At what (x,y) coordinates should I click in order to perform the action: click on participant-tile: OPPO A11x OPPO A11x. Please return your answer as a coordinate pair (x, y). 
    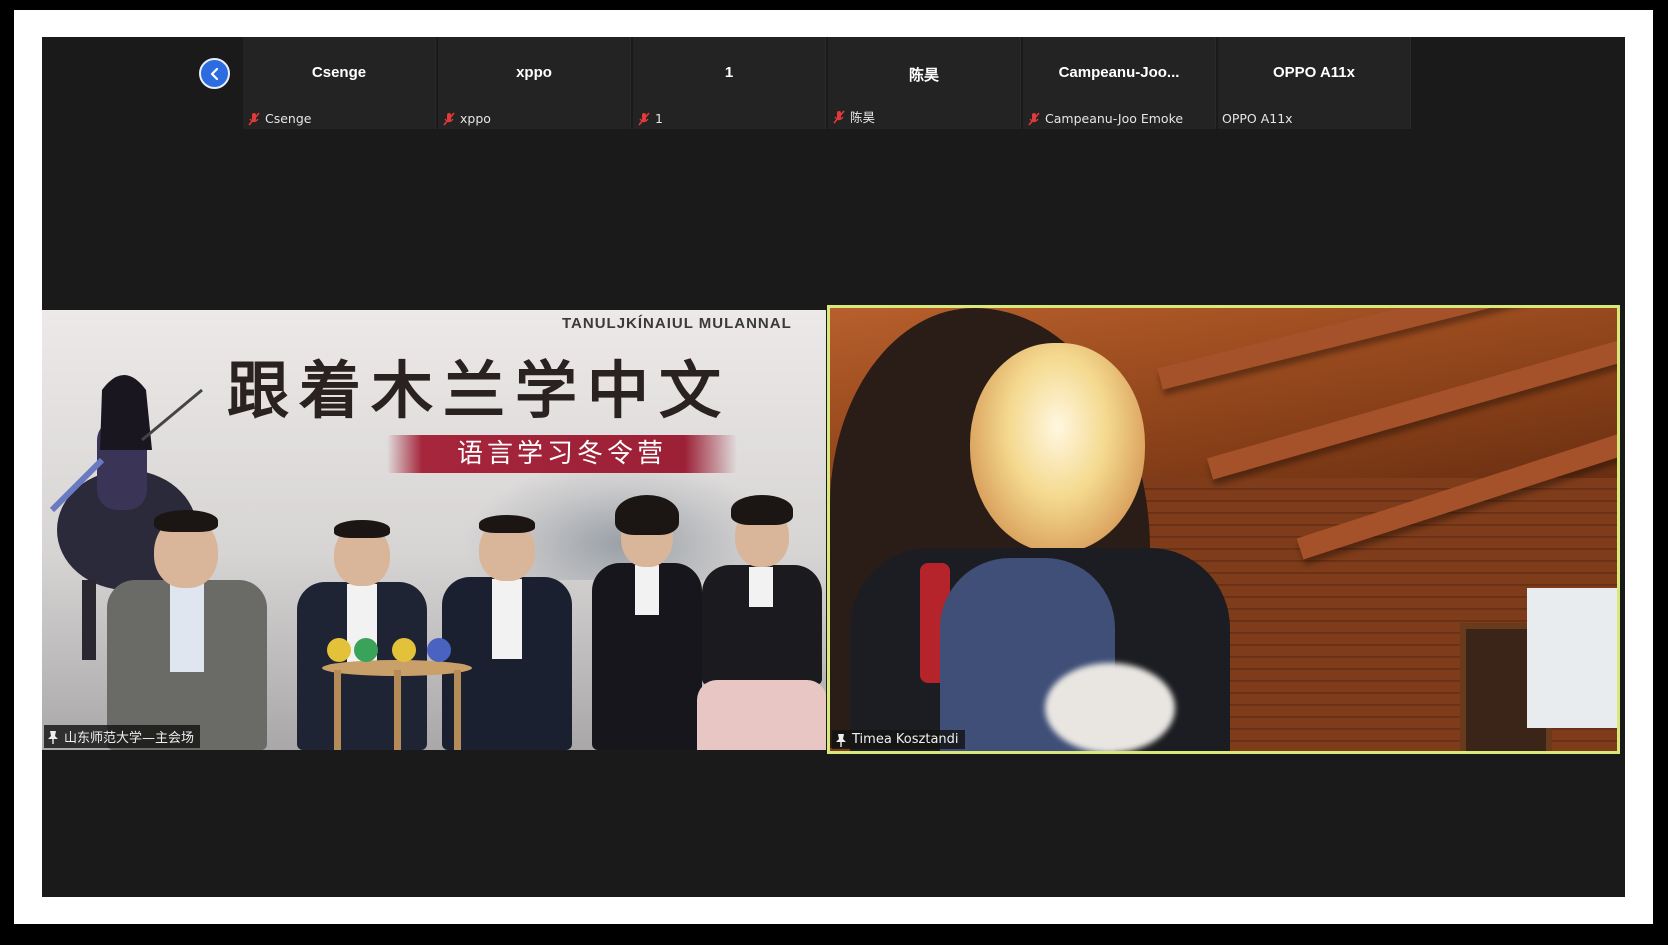
    Looking at the image, I should click on (1314, 83).